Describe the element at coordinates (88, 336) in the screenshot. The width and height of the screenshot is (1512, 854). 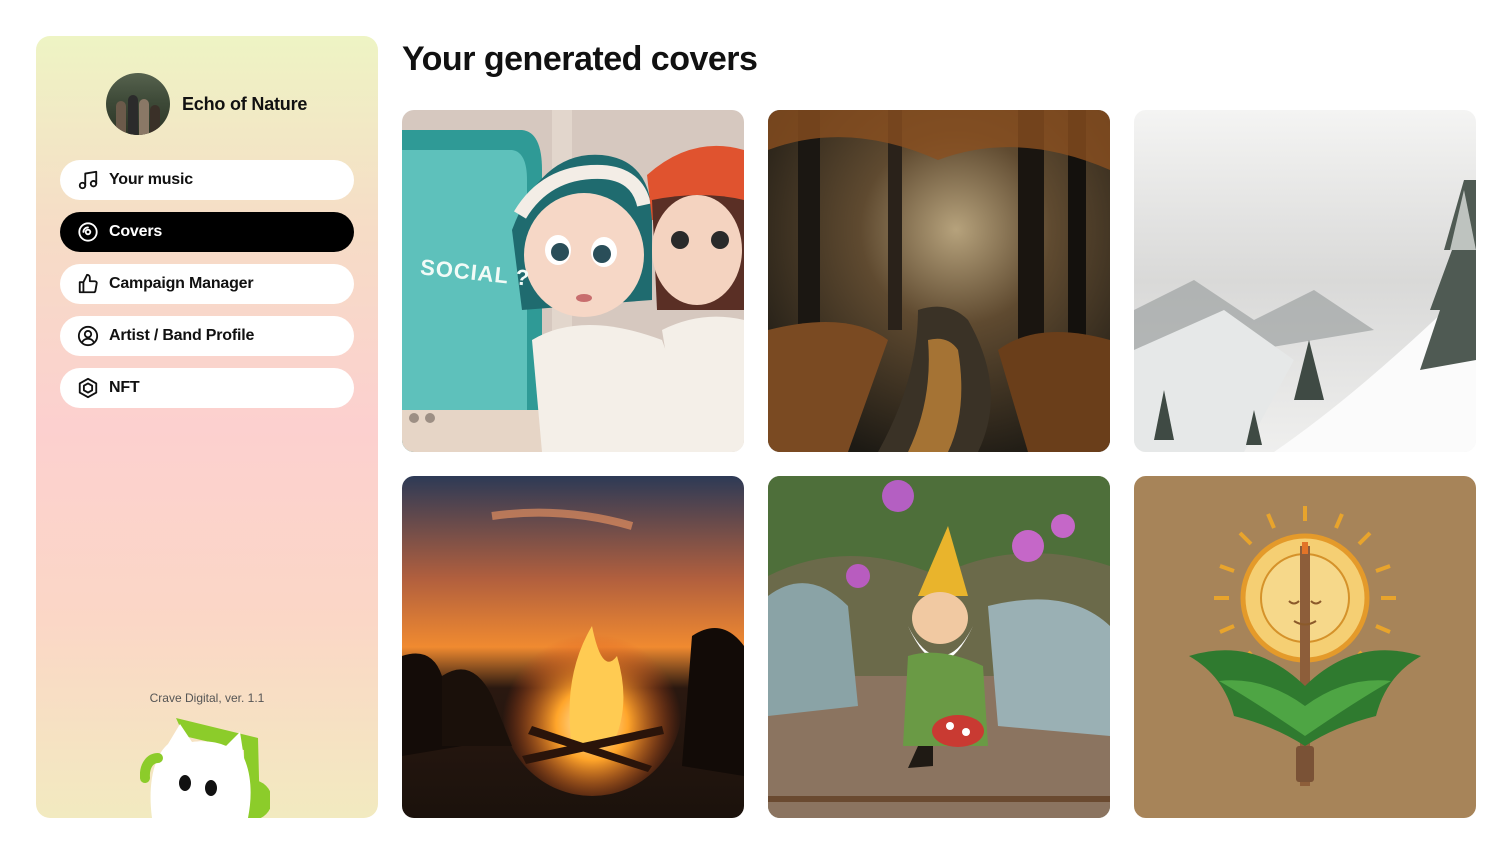
I see `user-circle-icon` at that location.